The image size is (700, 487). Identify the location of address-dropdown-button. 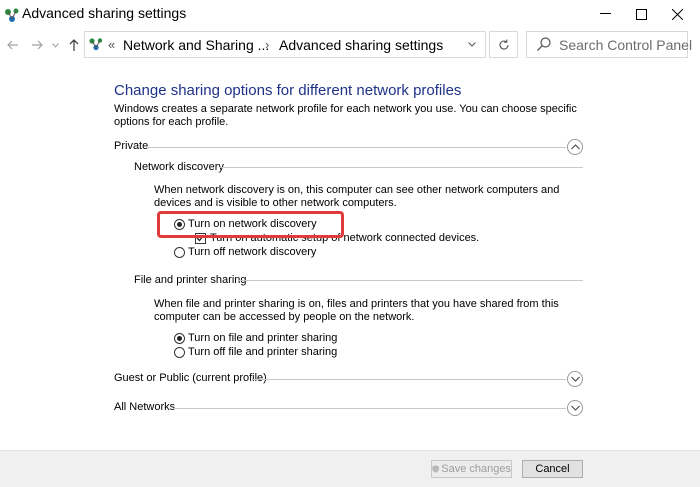
(472, 44).